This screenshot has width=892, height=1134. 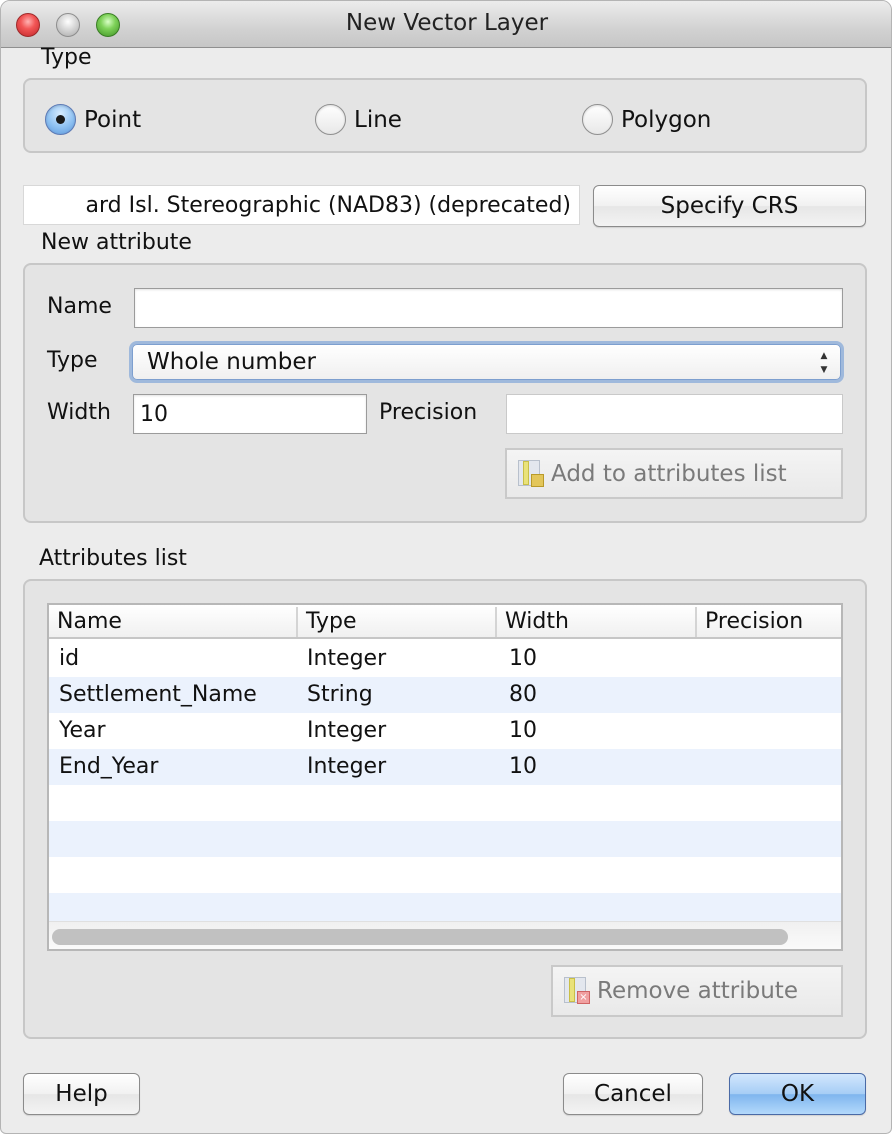 I want to click on table-row: id Integer 10, so click(x=445, y=659).